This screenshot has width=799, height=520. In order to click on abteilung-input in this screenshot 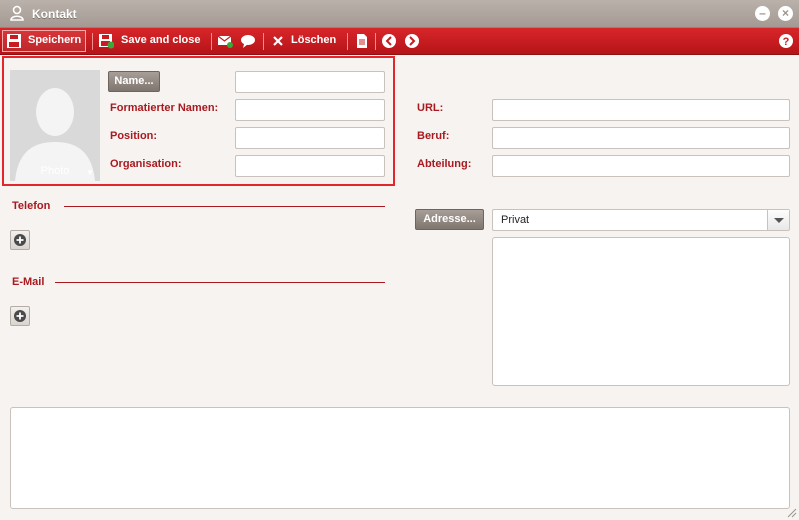, I will do `click(641, 166)`.